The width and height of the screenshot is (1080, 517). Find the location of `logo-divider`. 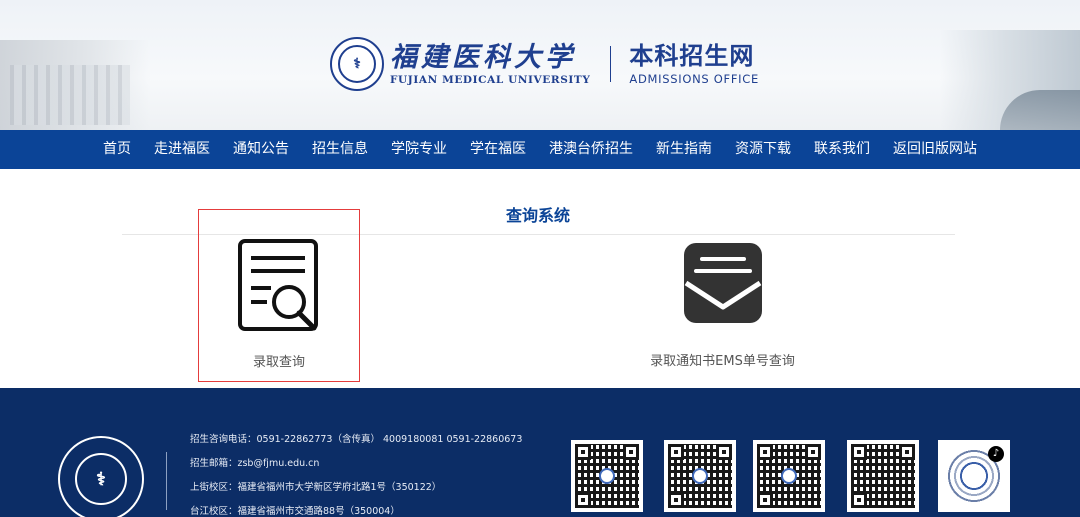

logo-divider is located at coordinates (611, 64).